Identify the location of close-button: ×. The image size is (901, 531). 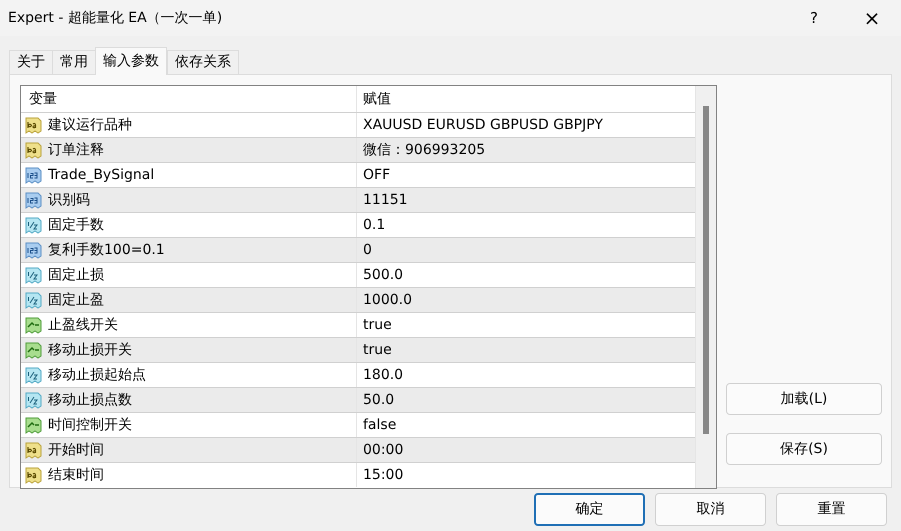
(872, 18).